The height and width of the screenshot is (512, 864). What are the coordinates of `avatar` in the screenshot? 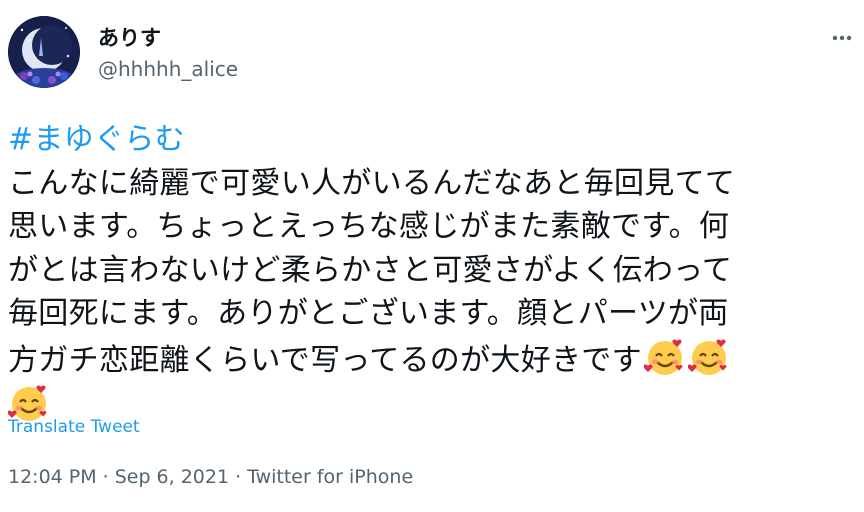 It's located at (44, 52).